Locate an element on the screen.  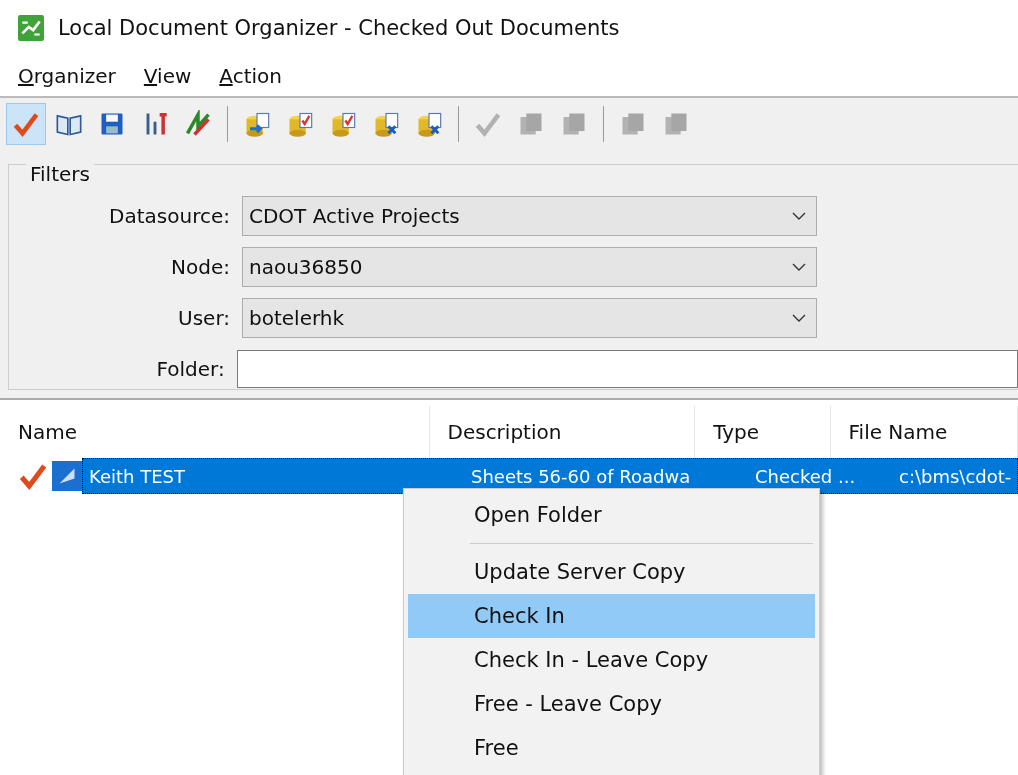
table-cell-text: Keith TEST is located at coordinates (137, 476).